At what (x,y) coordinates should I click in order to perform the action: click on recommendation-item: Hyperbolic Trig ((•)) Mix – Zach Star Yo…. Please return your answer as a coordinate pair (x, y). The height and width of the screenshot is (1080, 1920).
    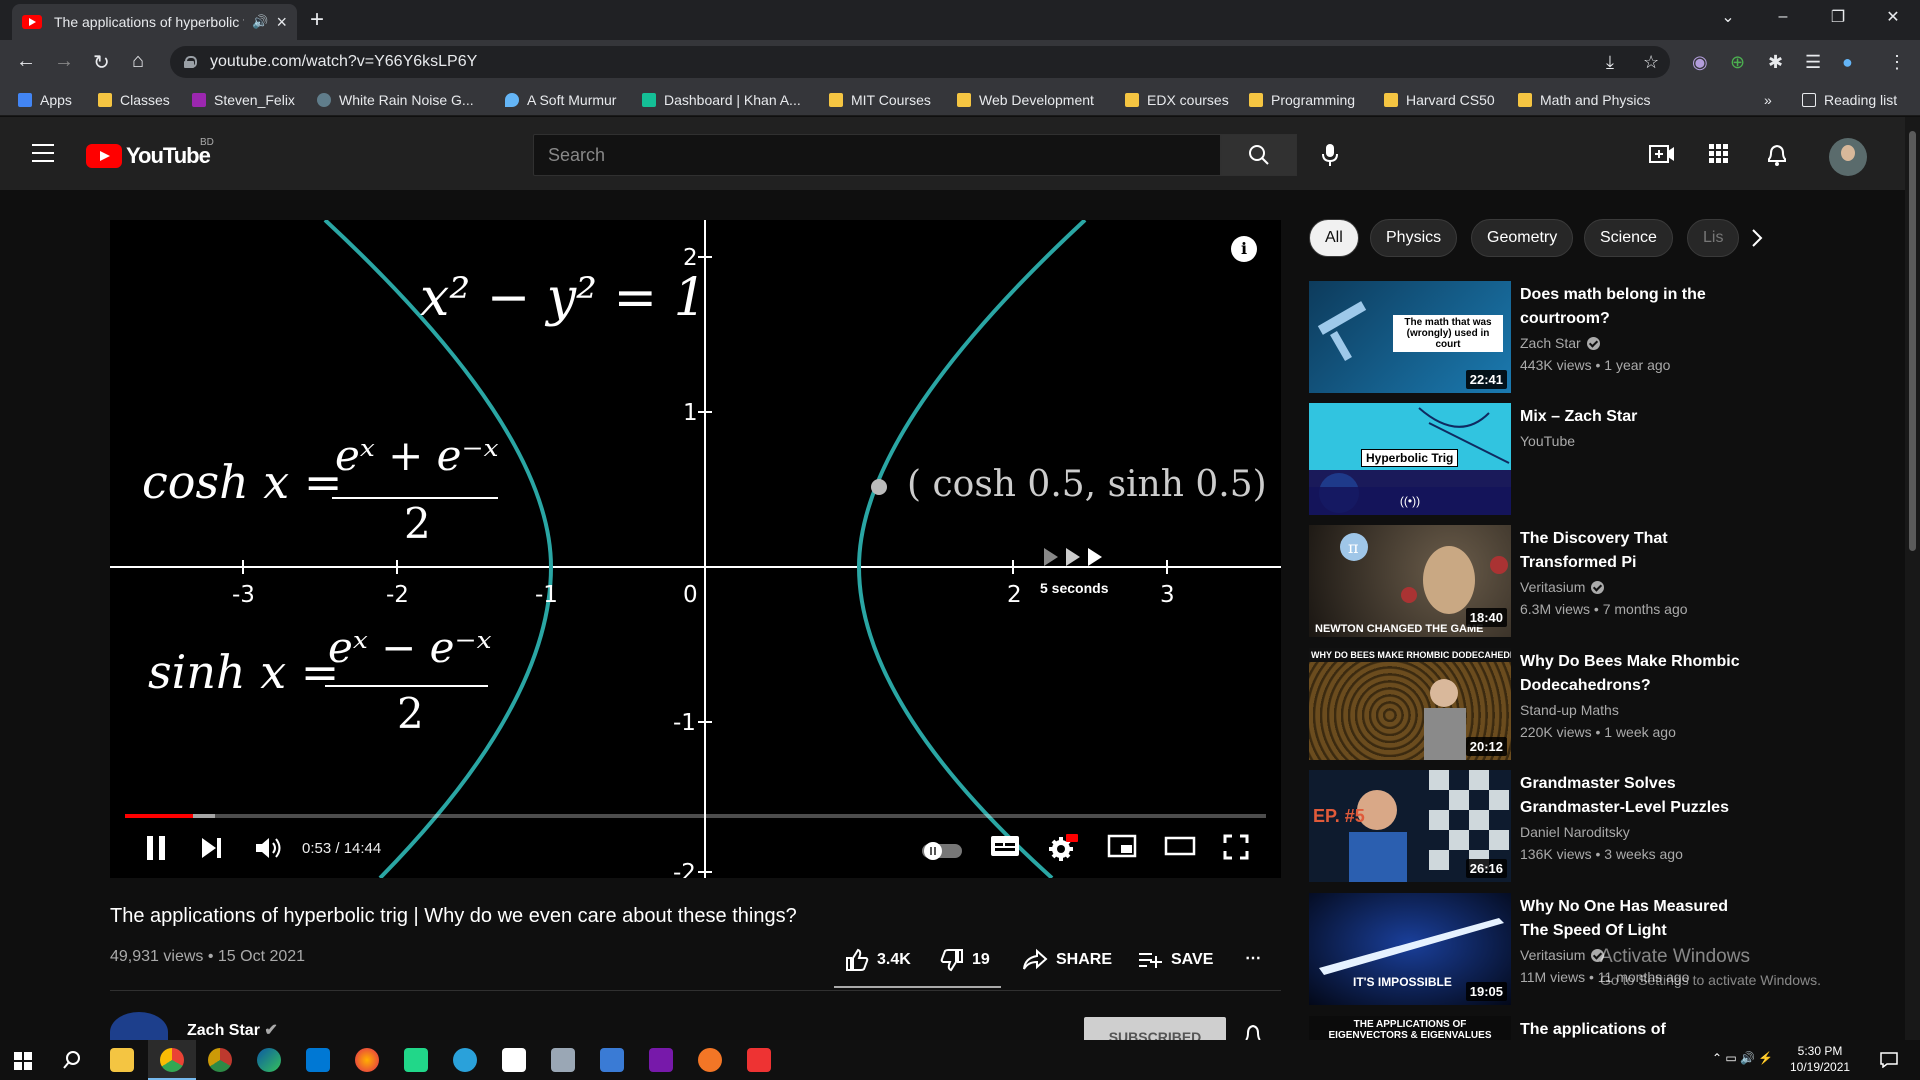
    Looking at the image, I should click on (1544, 459).